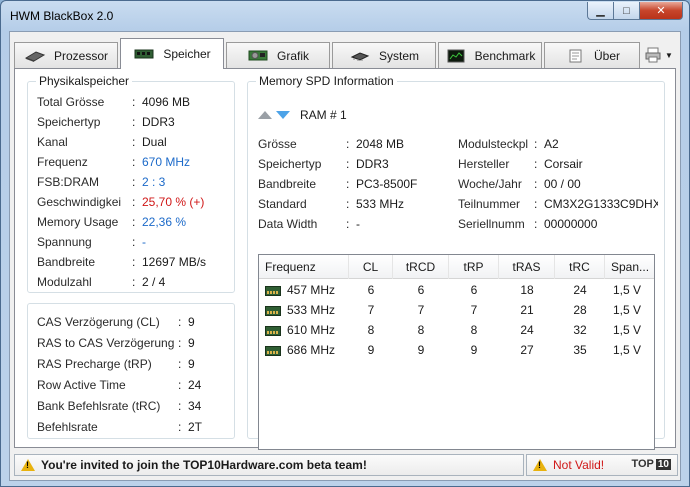  What do you see at coordinates (456, 164) in the screenshot?
I see `spd-row-right: Hersteller: Corsair` at bounding box center [456, 164].